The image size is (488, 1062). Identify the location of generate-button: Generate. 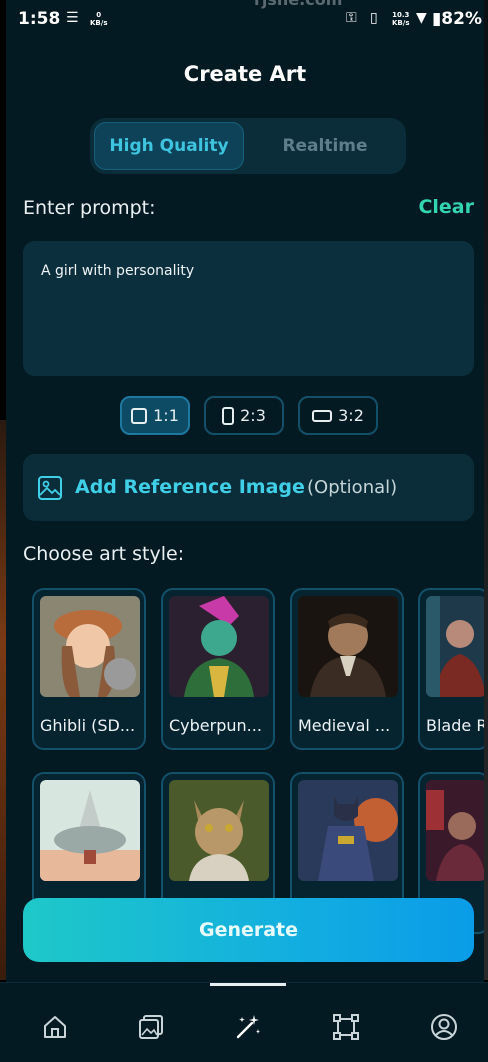
(248, 930).